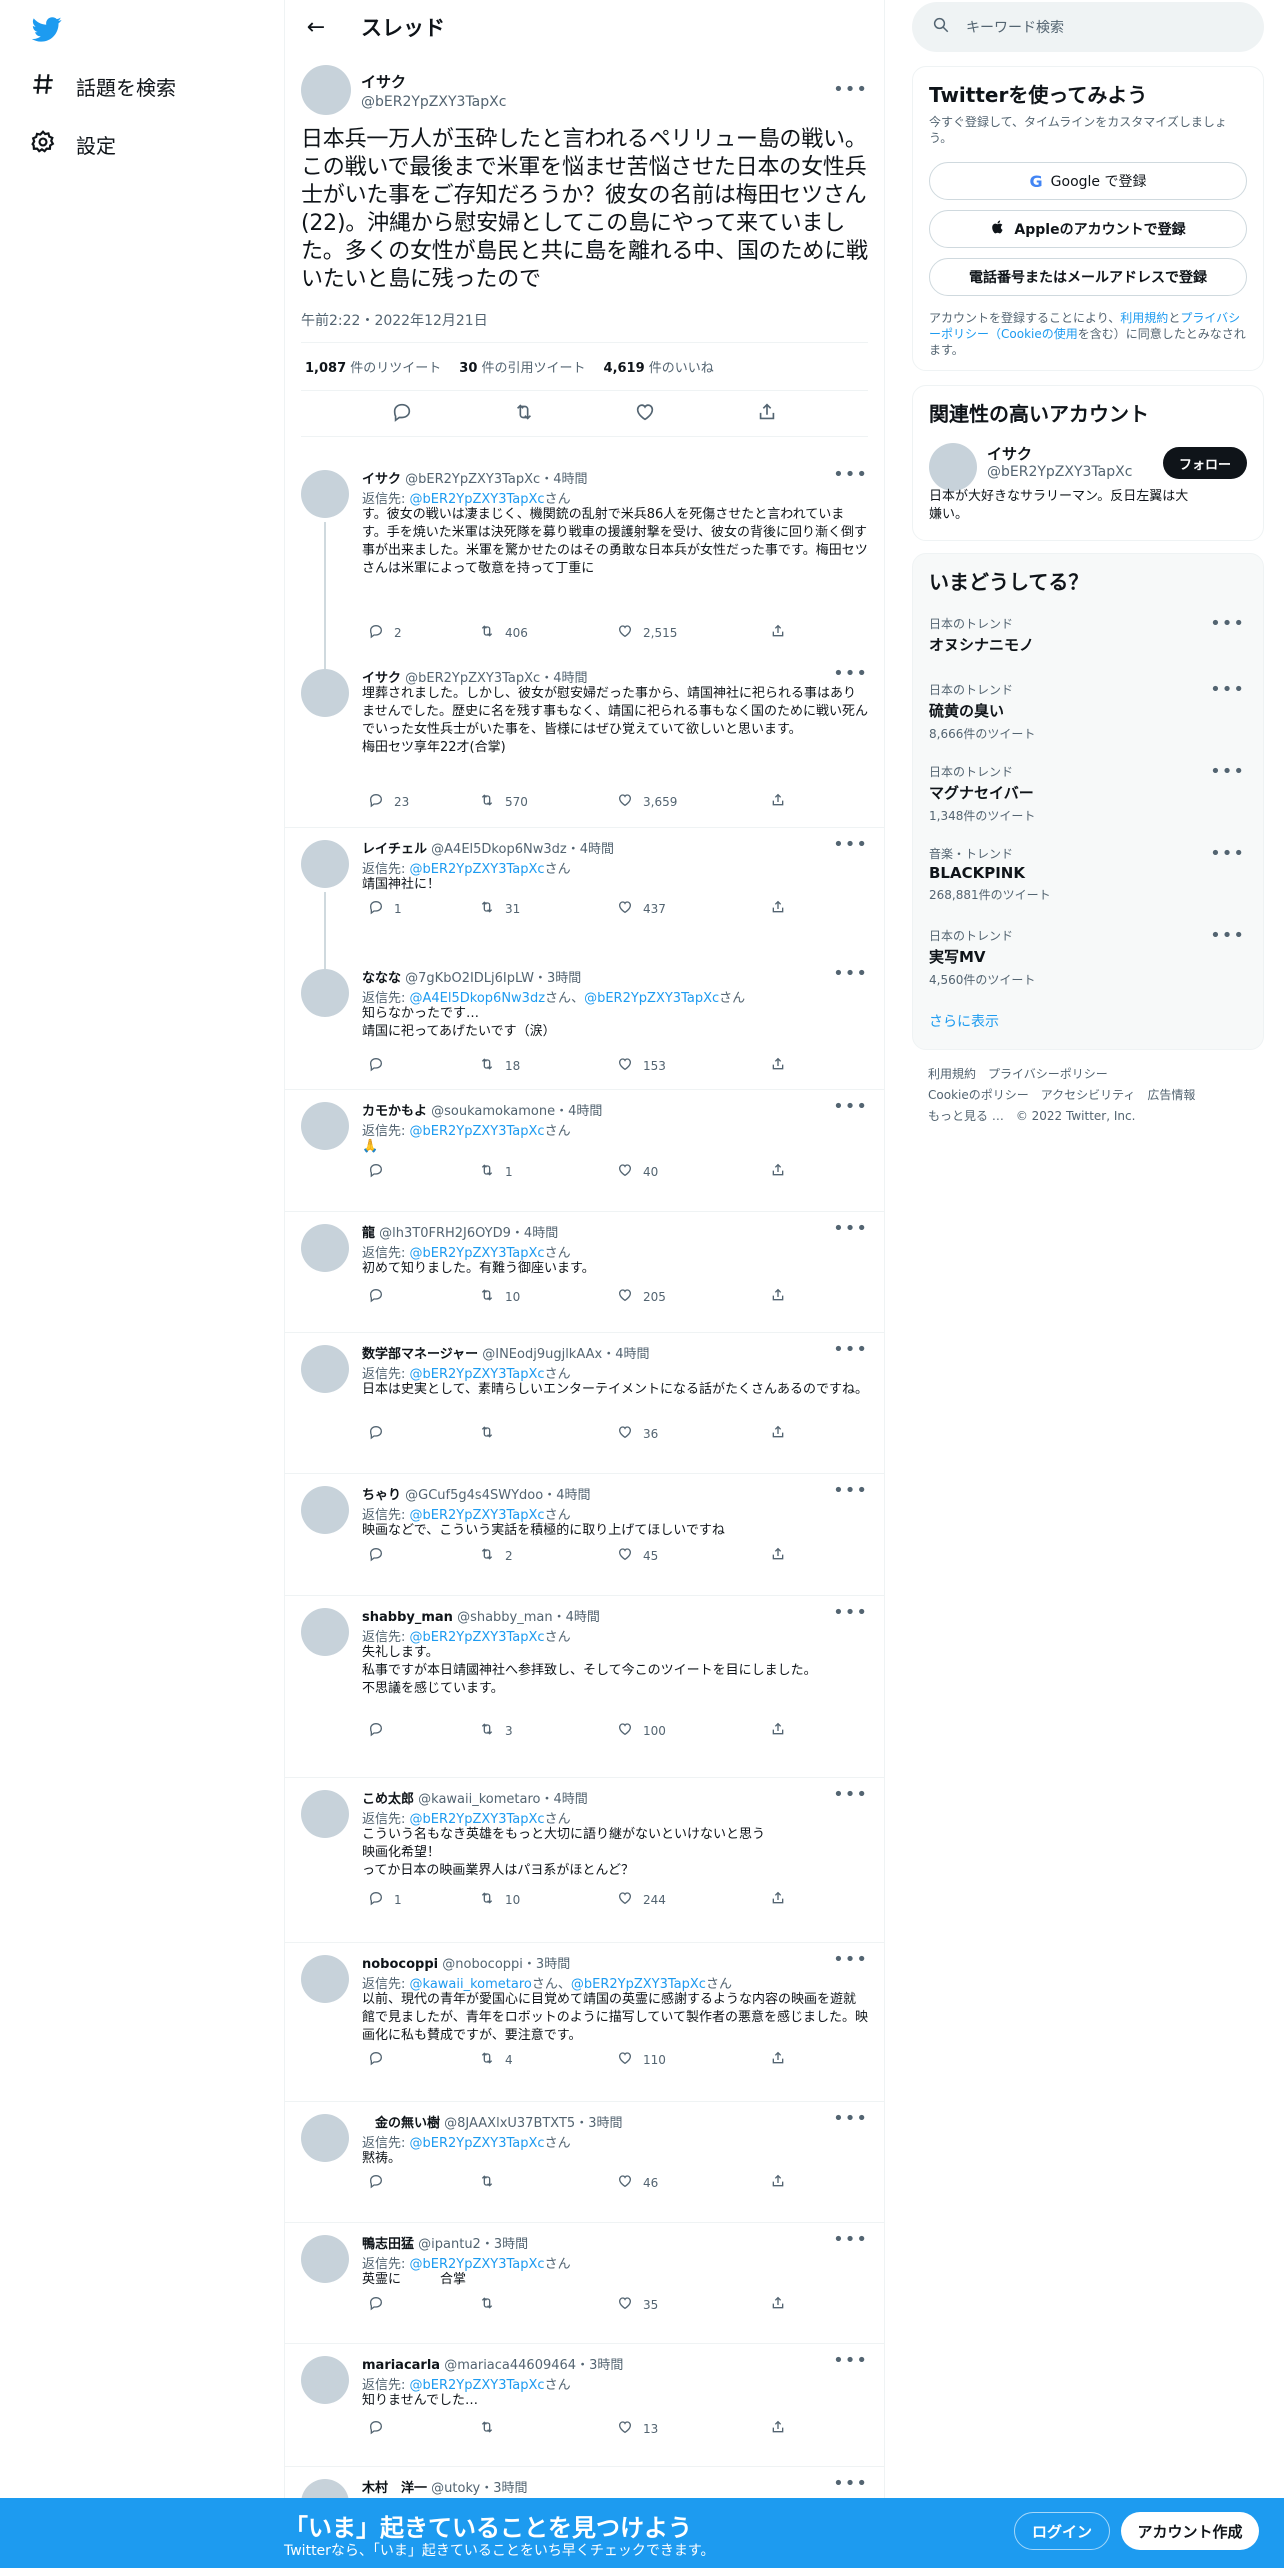 The height and width of the screenshot is (2568, 1284). I want to click on reply-author-handle: @lh3T0FRH2J6OYD9, so click(445, 1233).